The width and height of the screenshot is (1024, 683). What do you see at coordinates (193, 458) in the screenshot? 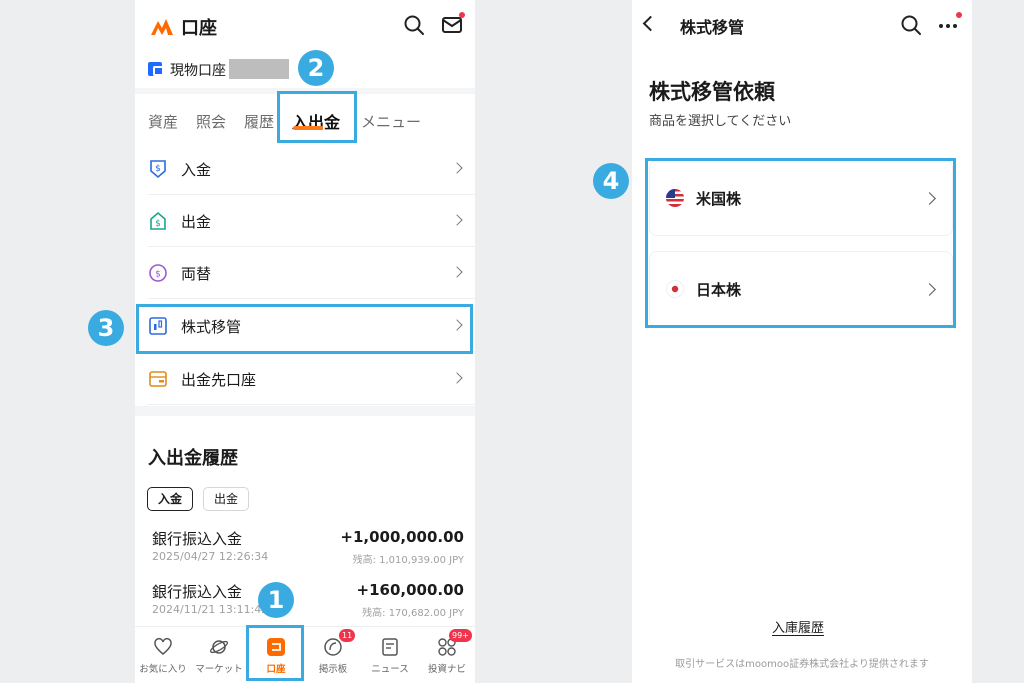
I see `history-title: 入出金履歴` at bounding box center [193, 458].